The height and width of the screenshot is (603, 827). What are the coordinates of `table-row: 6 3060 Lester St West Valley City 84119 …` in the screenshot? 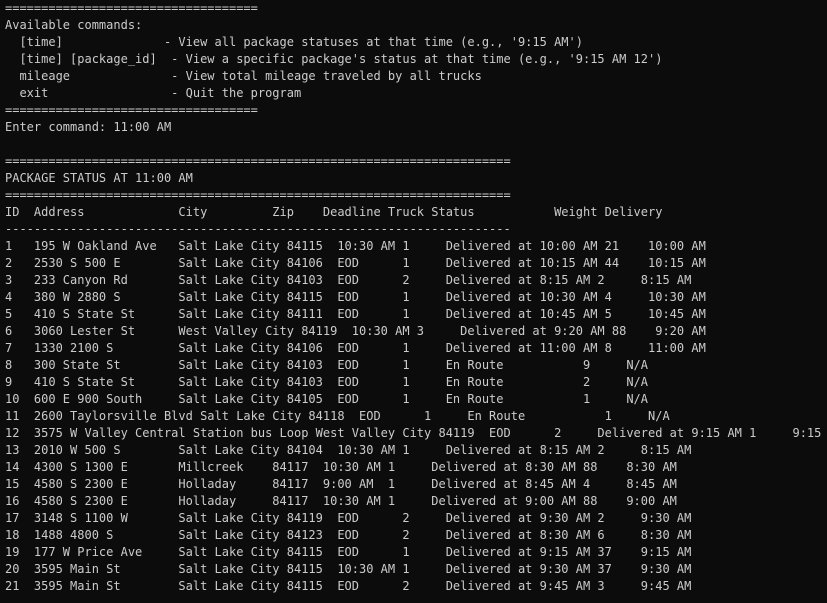 It's located at (355, 331).